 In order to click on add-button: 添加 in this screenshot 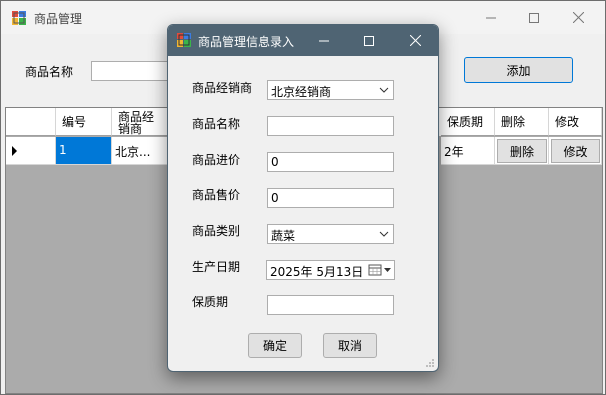, I will do `click(518, 70)`.